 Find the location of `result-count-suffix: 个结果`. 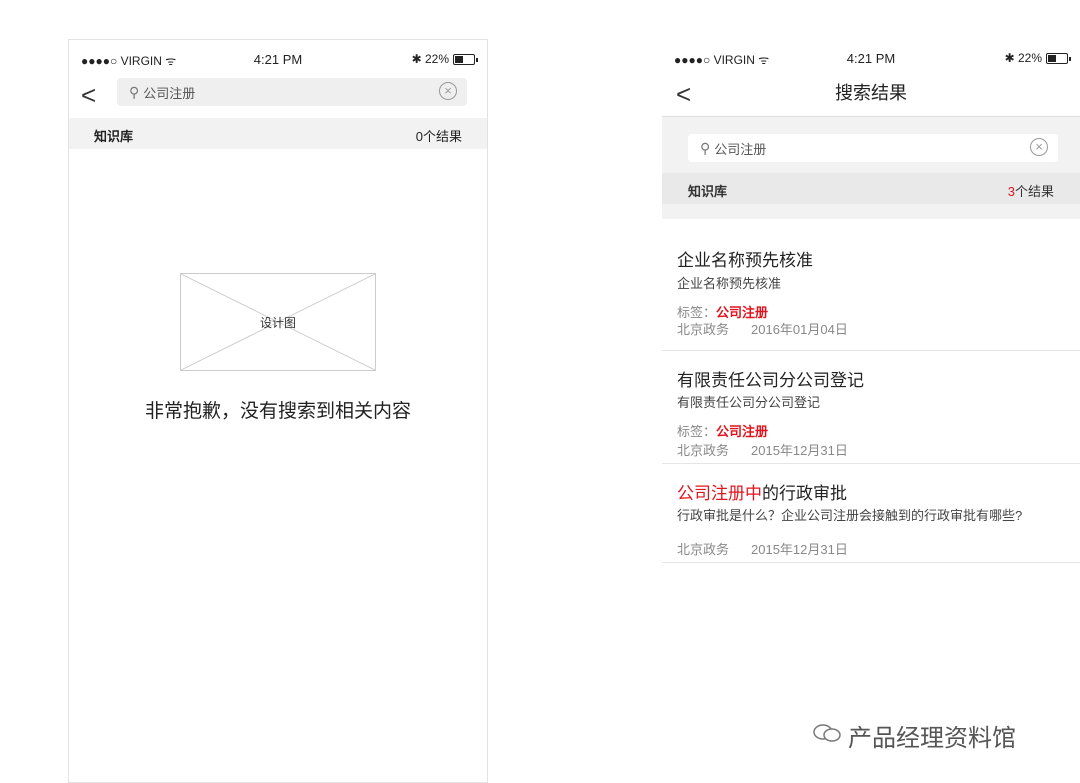

result-count-suffix: 个结果 is located at coordinates (1034, 191).